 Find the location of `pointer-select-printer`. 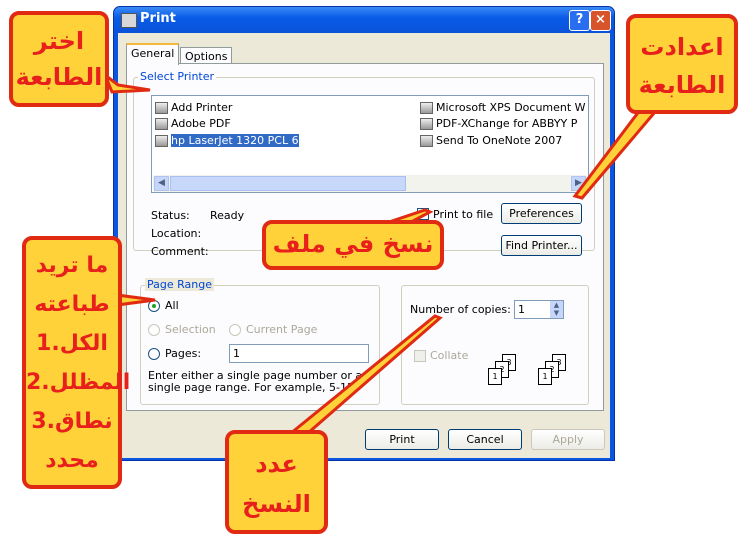

pointer-select-printer is located at coordinates (126, 82).